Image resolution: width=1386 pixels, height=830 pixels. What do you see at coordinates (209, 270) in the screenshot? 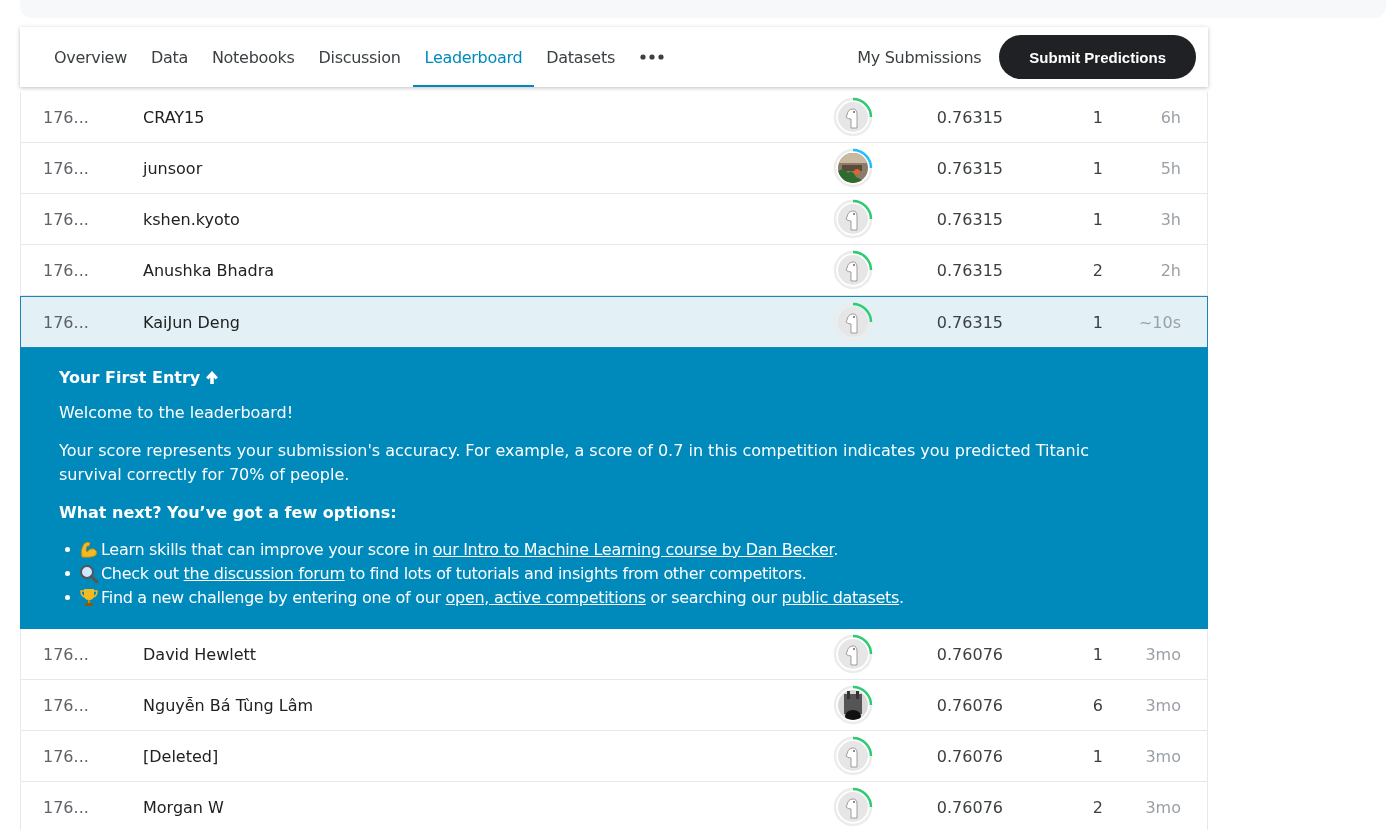
I see `team-name: Anushka Bhadra` at bounding box center [209, 270].